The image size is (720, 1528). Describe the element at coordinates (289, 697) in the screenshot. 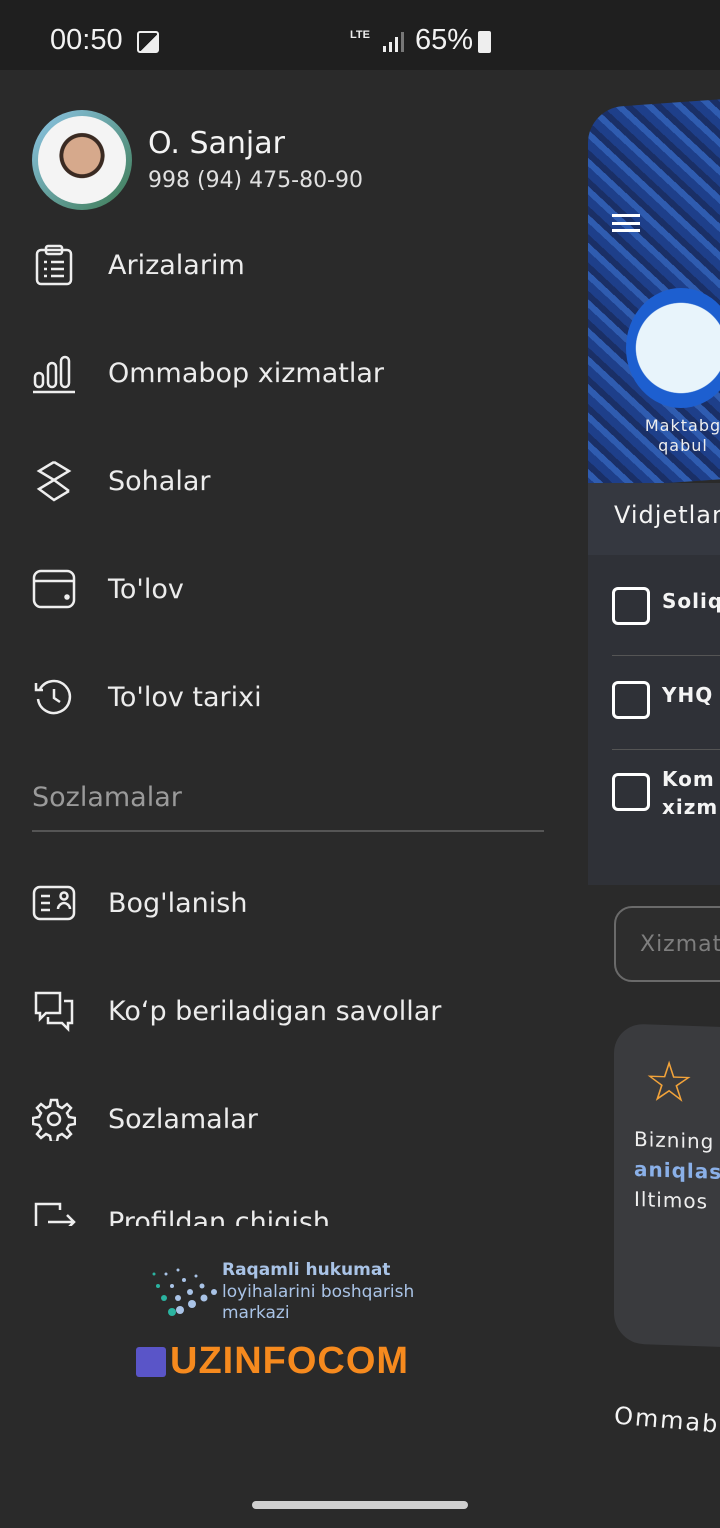

I see `menu-item-tolov-tarixi: To'lov tarixi` at that location.